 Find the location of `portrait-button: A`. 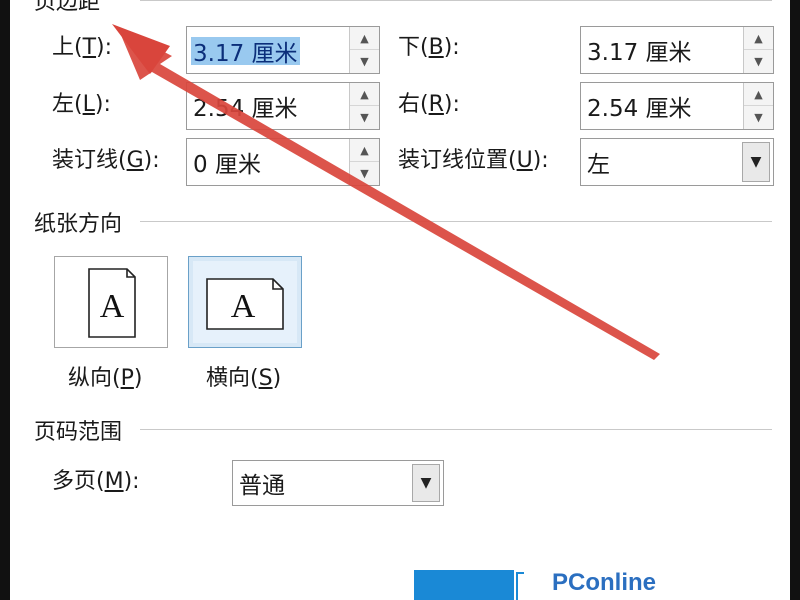

portrait-button: A is located at coordinates (111, 302).